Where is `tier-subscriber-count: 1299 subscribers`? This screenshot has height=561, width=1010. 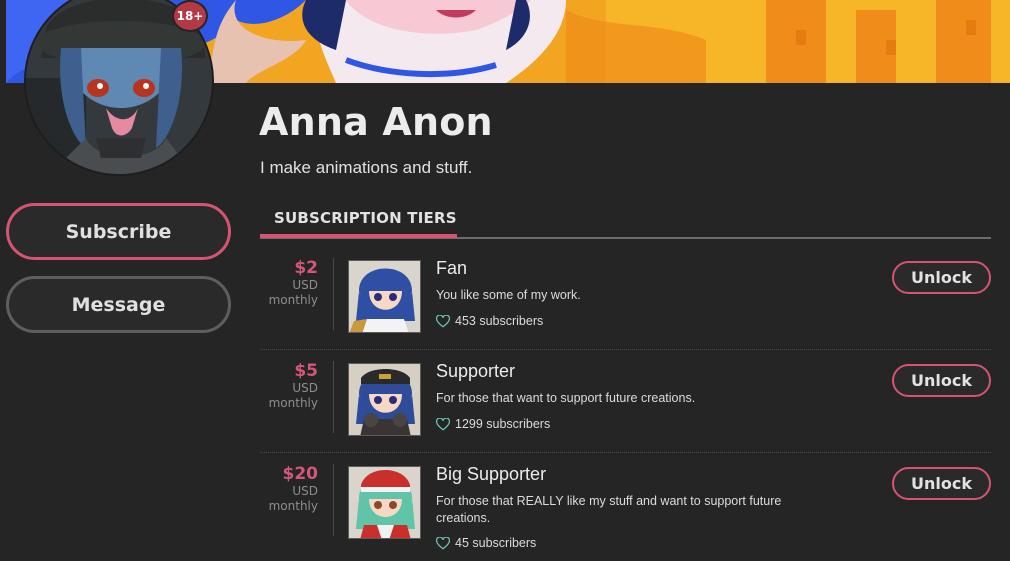
tier-subscriber-count: 1299 subscribers is located at coordinates (493, 424).